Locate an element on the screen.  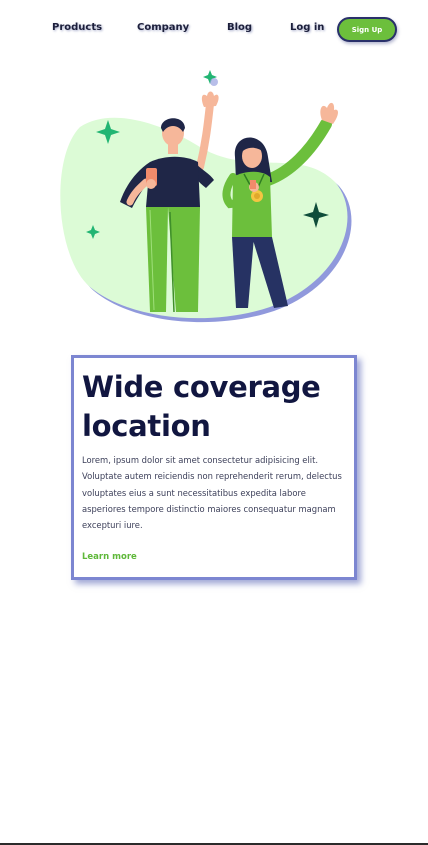
feature-title: Wide coverage location is located at coordinates (214, 407).